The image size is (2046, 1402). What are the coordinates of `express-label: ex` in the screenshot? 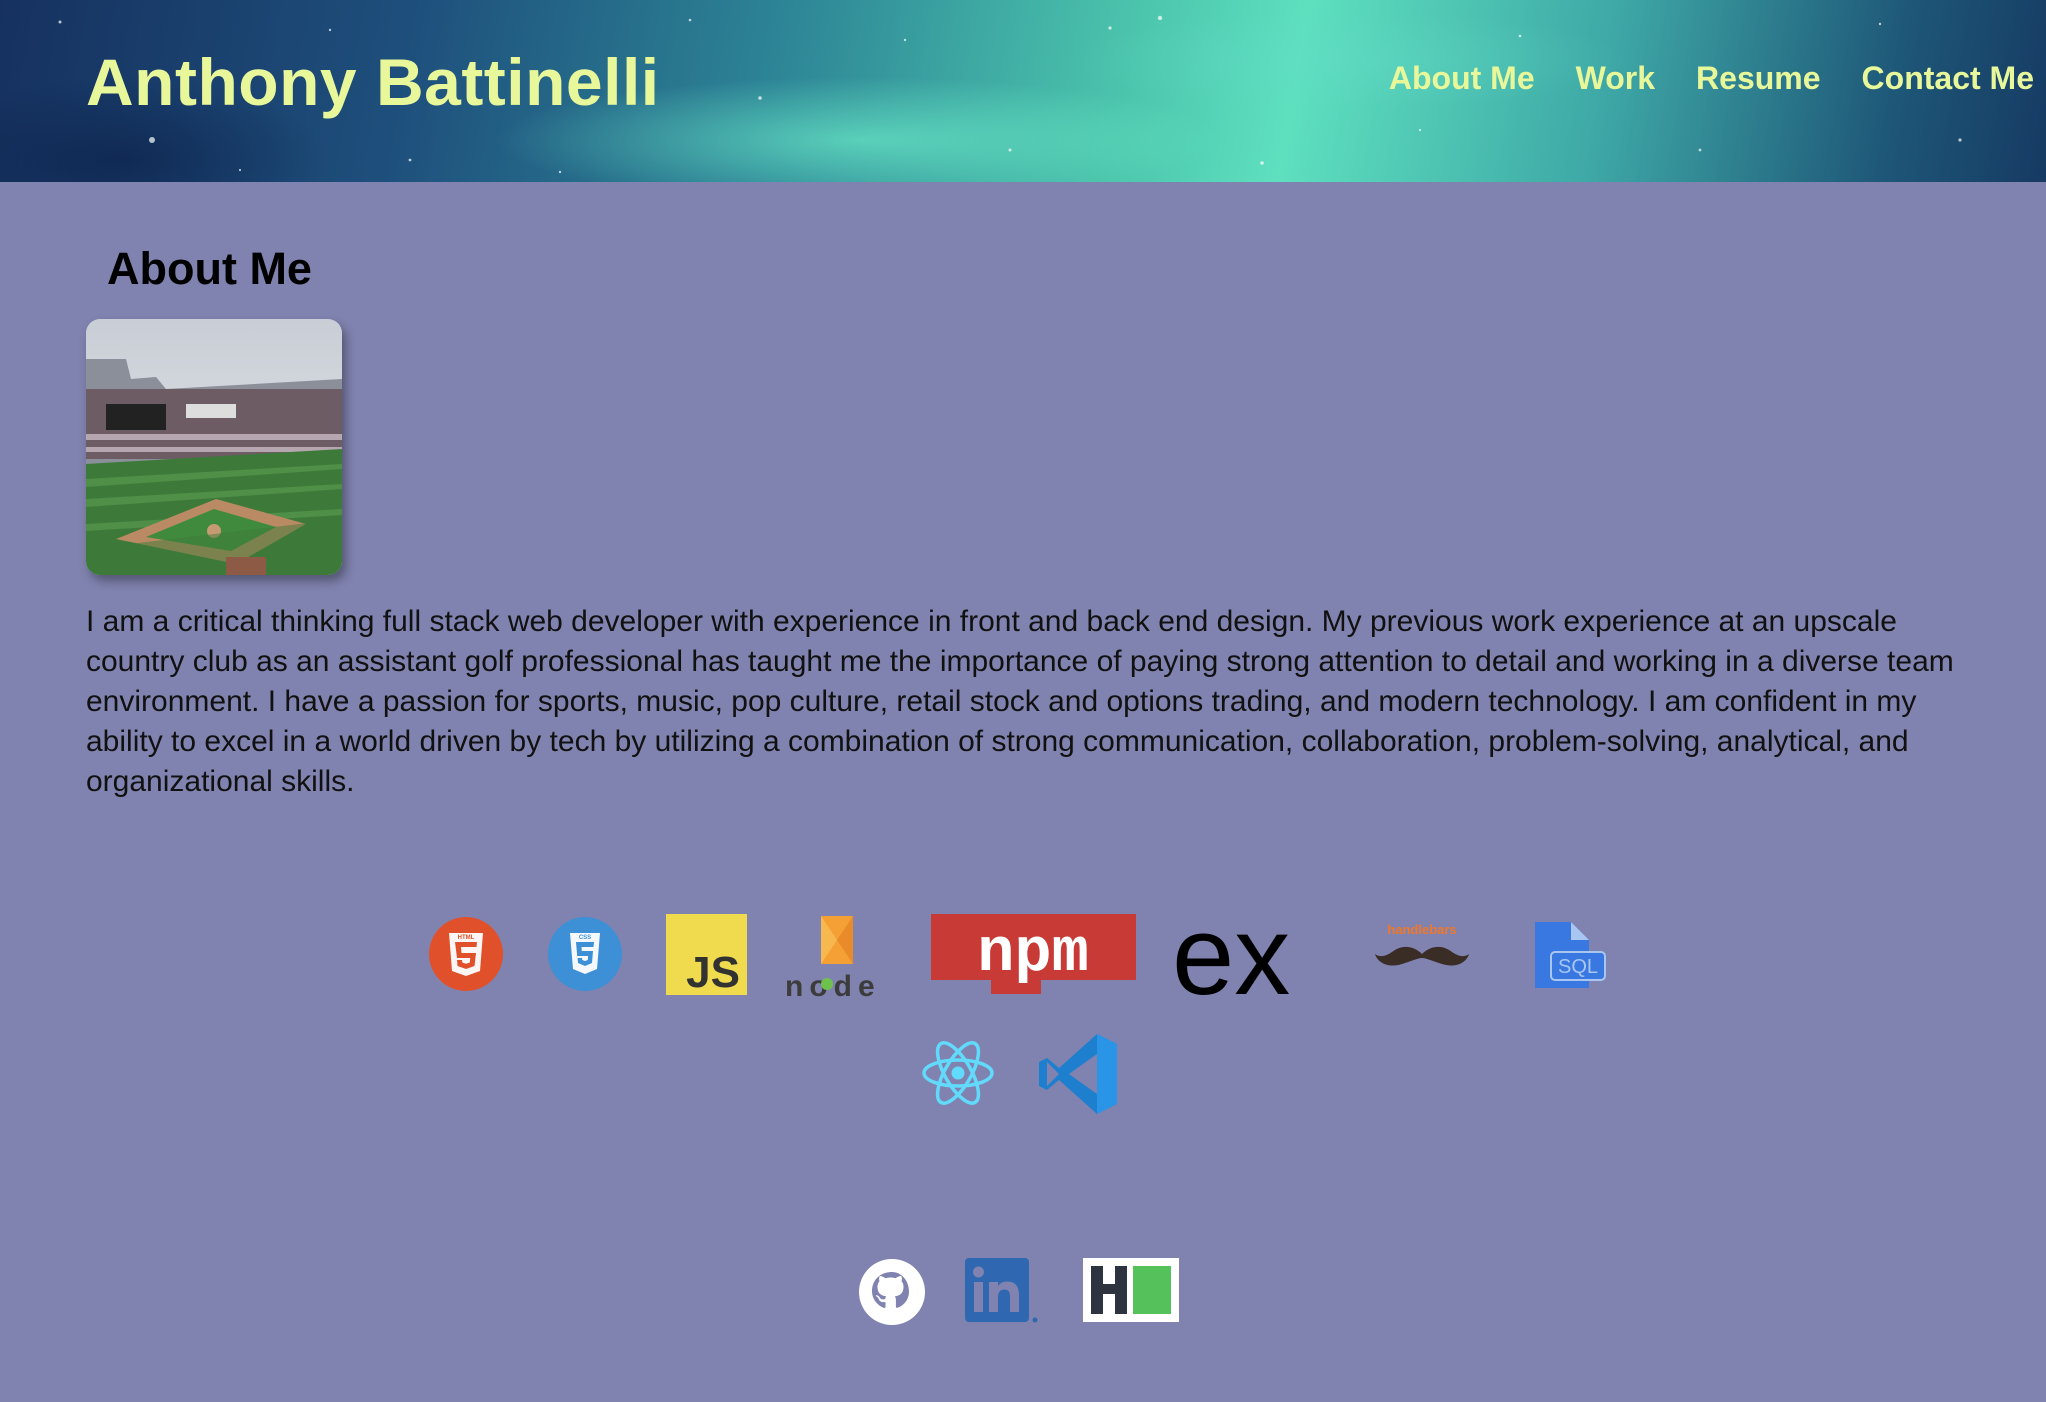 It's located at (1231, 953).